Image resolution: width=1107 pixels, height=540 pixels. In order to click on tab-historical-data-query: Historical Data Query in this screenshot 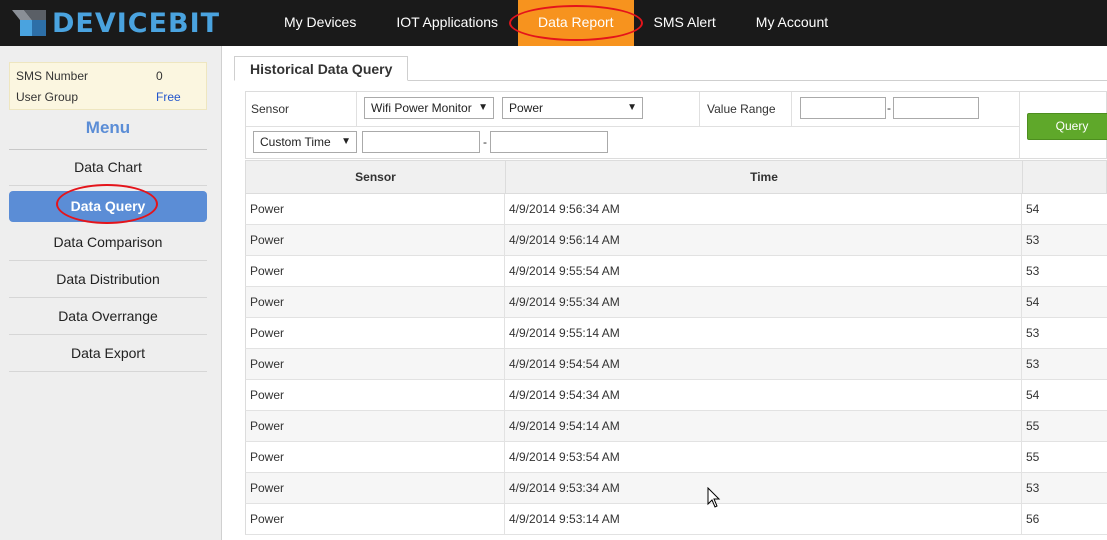, I will do `click(321, 68)`.